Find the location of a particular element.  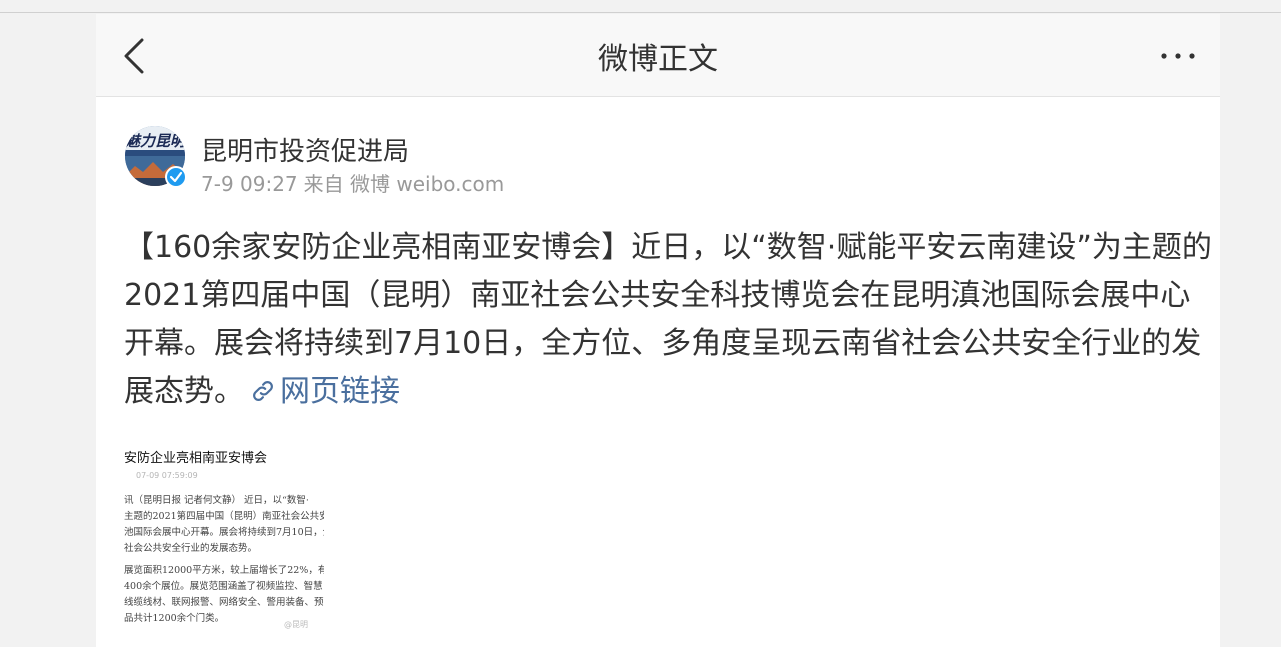

svg-text: 魅力昆明 is located at coordinates (155, 141).